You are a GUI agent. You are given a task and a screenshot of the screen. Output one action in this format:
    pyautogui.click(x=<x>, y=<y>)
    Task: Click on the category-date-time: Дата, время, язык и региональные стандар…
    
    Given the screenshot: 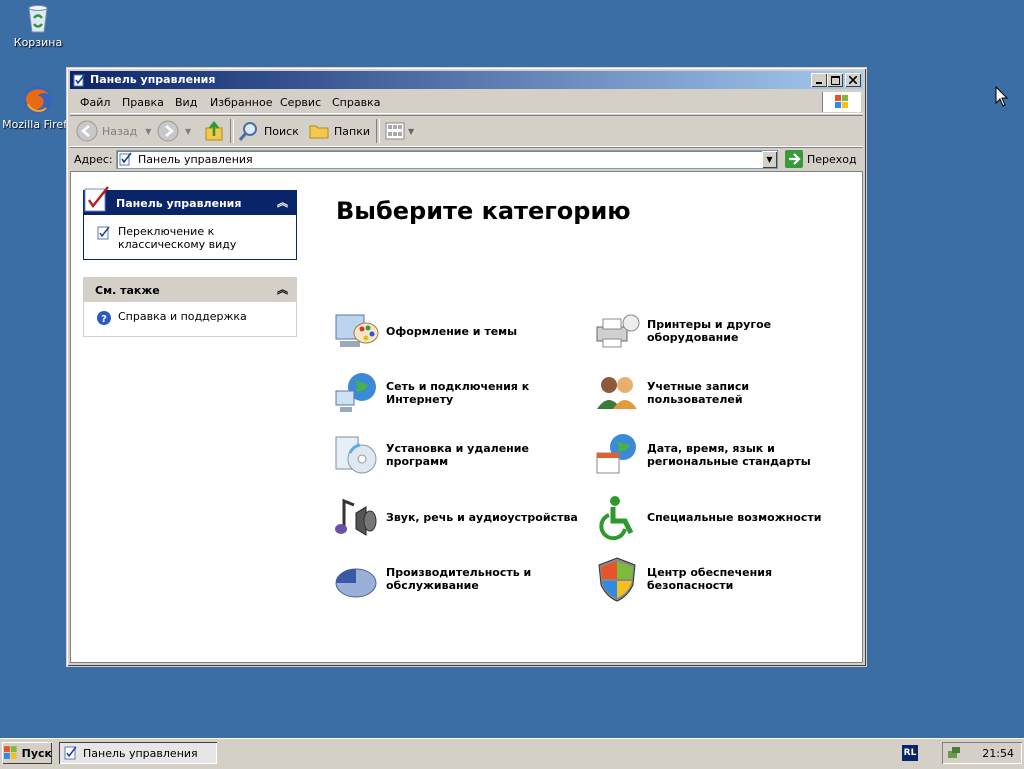 What is the action you would take?
    pyautogui.click(x=718, y=455)
    